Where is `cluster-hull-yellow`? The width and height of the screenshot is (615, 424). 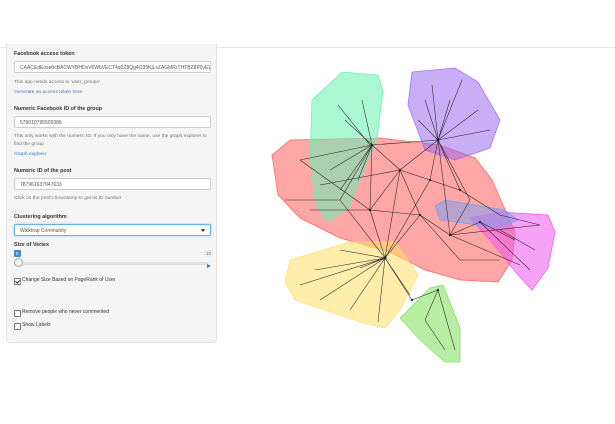
cluster-hull-yellow is located at coordinates (351, 285).